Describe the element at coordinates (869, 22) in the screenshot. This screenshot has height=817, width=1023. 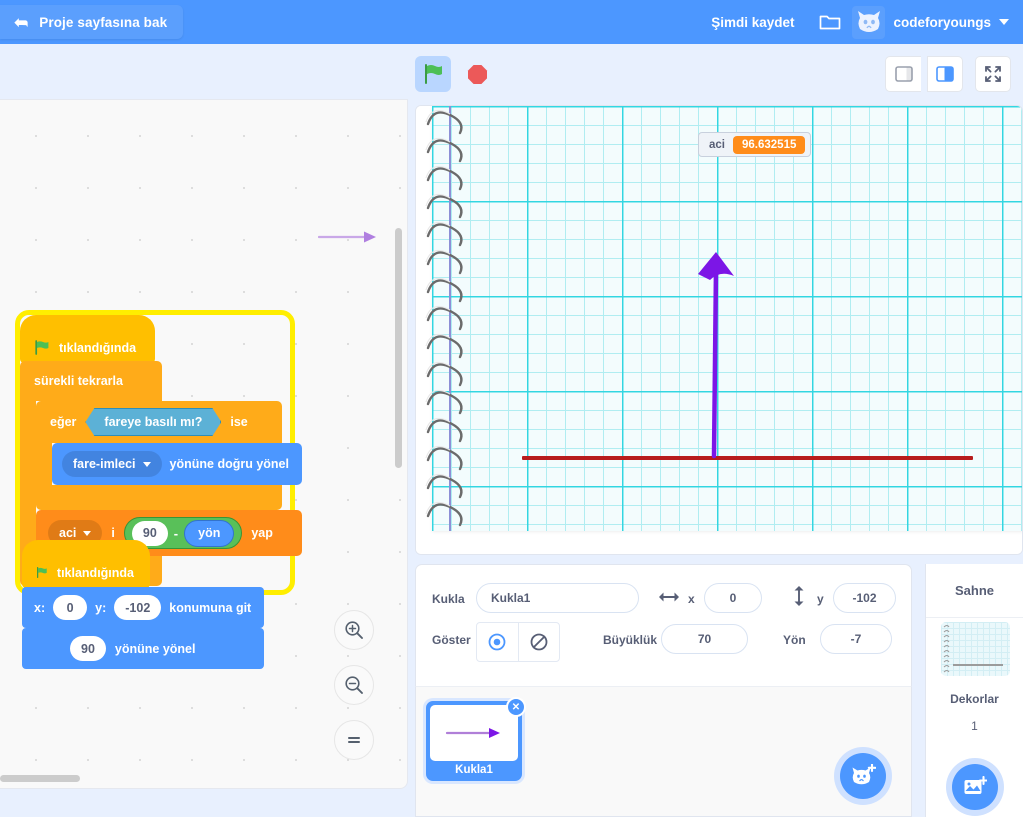
I see `avatar` at that location.